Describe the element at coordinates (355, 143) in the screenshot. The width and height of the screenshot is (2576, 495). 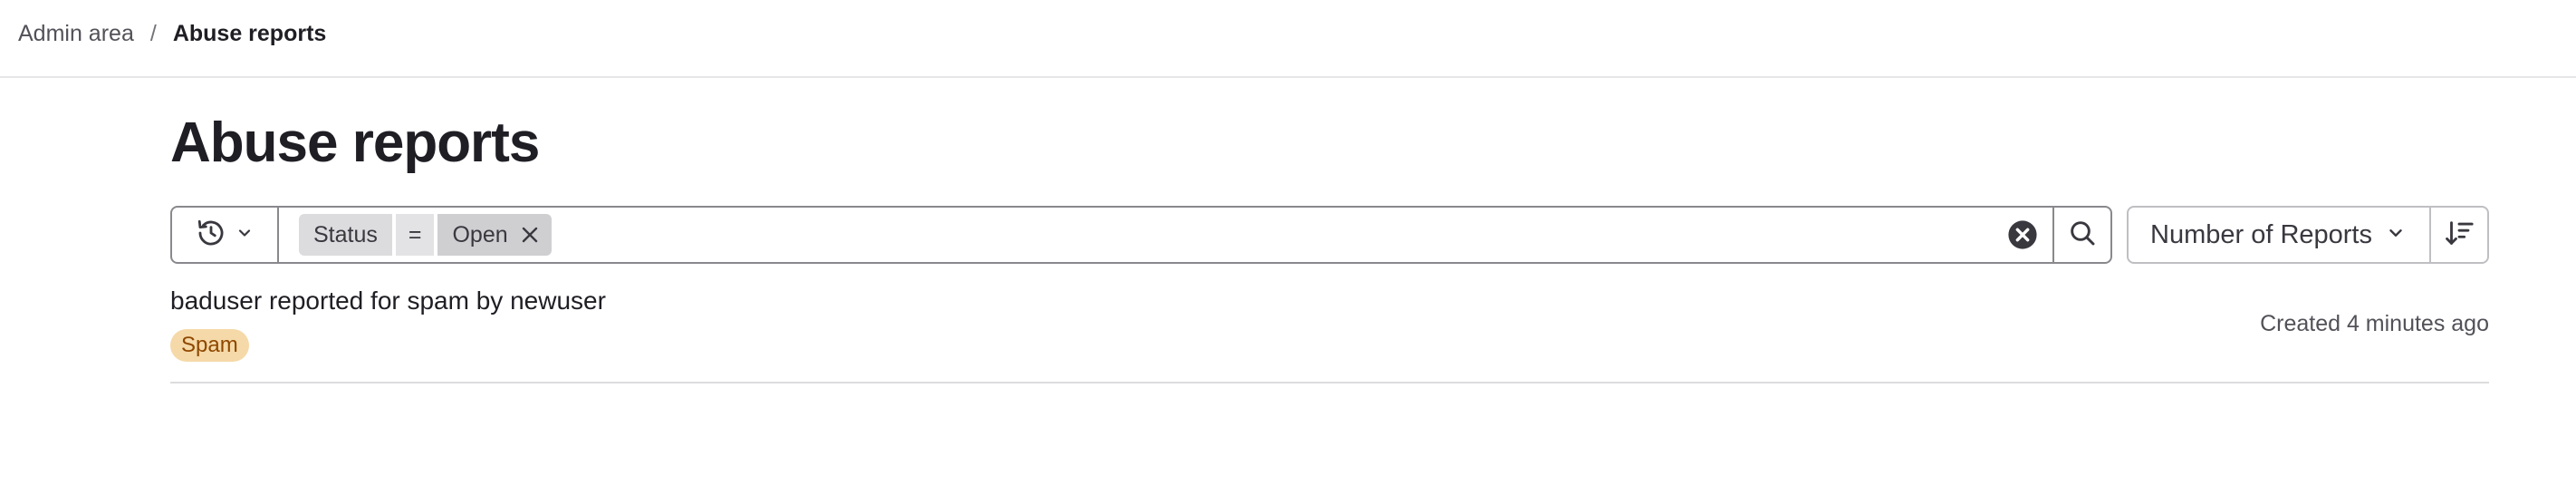
I see `page-title: Abuse reports` at that location.